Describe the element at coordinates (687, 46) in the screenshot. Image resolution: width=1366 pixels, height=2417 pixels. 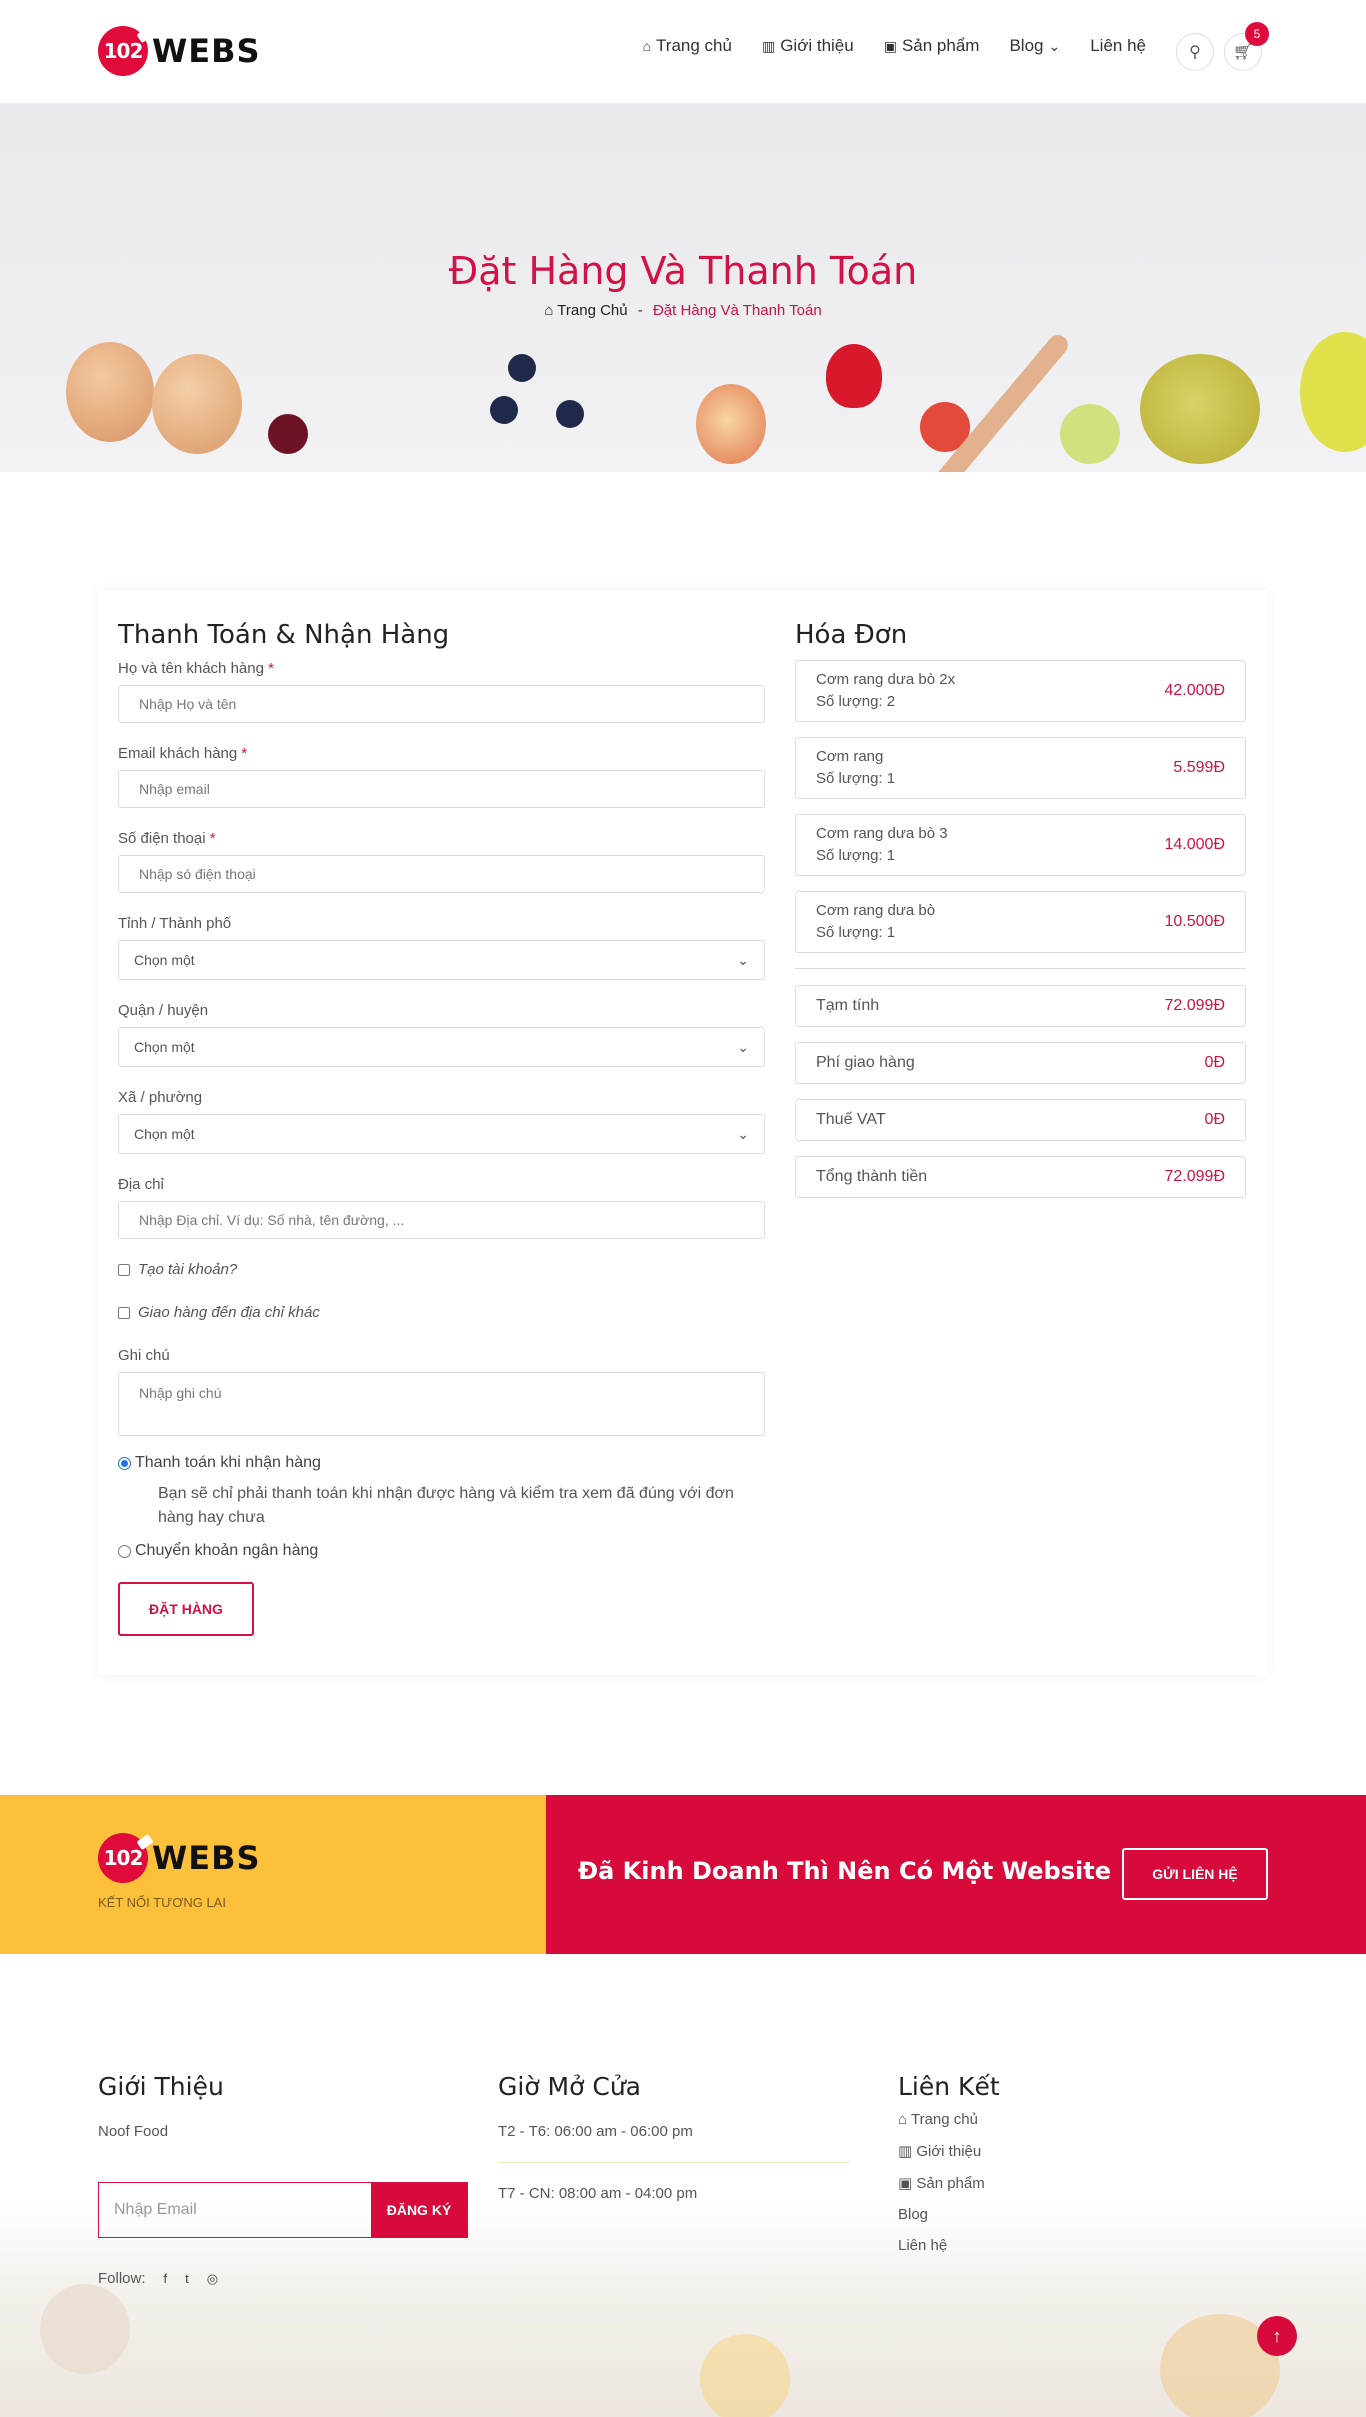
I see `nav-item-home: ⌂ Trang chủ` at that location.